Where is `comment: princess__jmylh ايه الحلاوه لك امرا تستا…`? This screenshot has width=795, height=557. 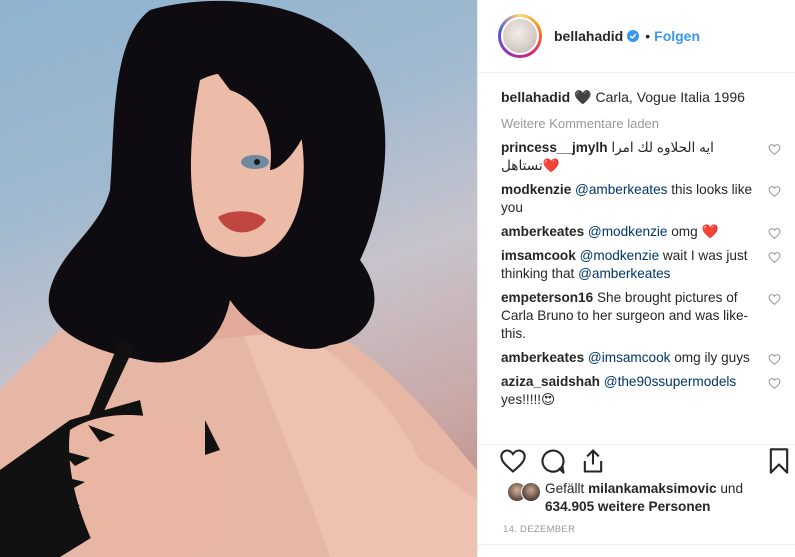 comment: princess__jmylh ايه الحلاوه لك امرا تستا… is located at coordinates (641, 157).